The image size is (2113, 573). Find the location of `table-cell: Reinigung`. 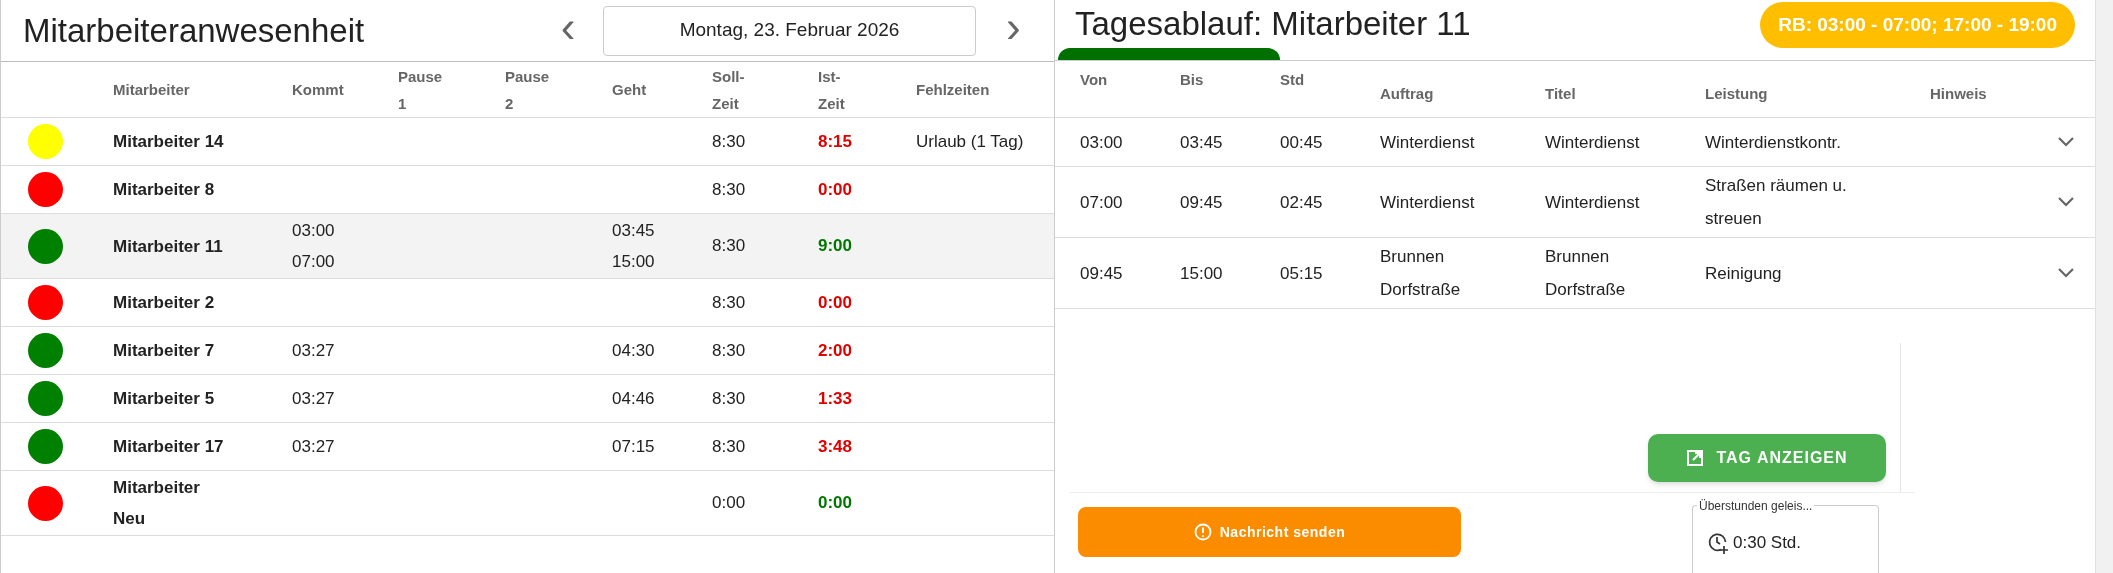

table-cell: Reinigung is located at coordinates (1743, 273).